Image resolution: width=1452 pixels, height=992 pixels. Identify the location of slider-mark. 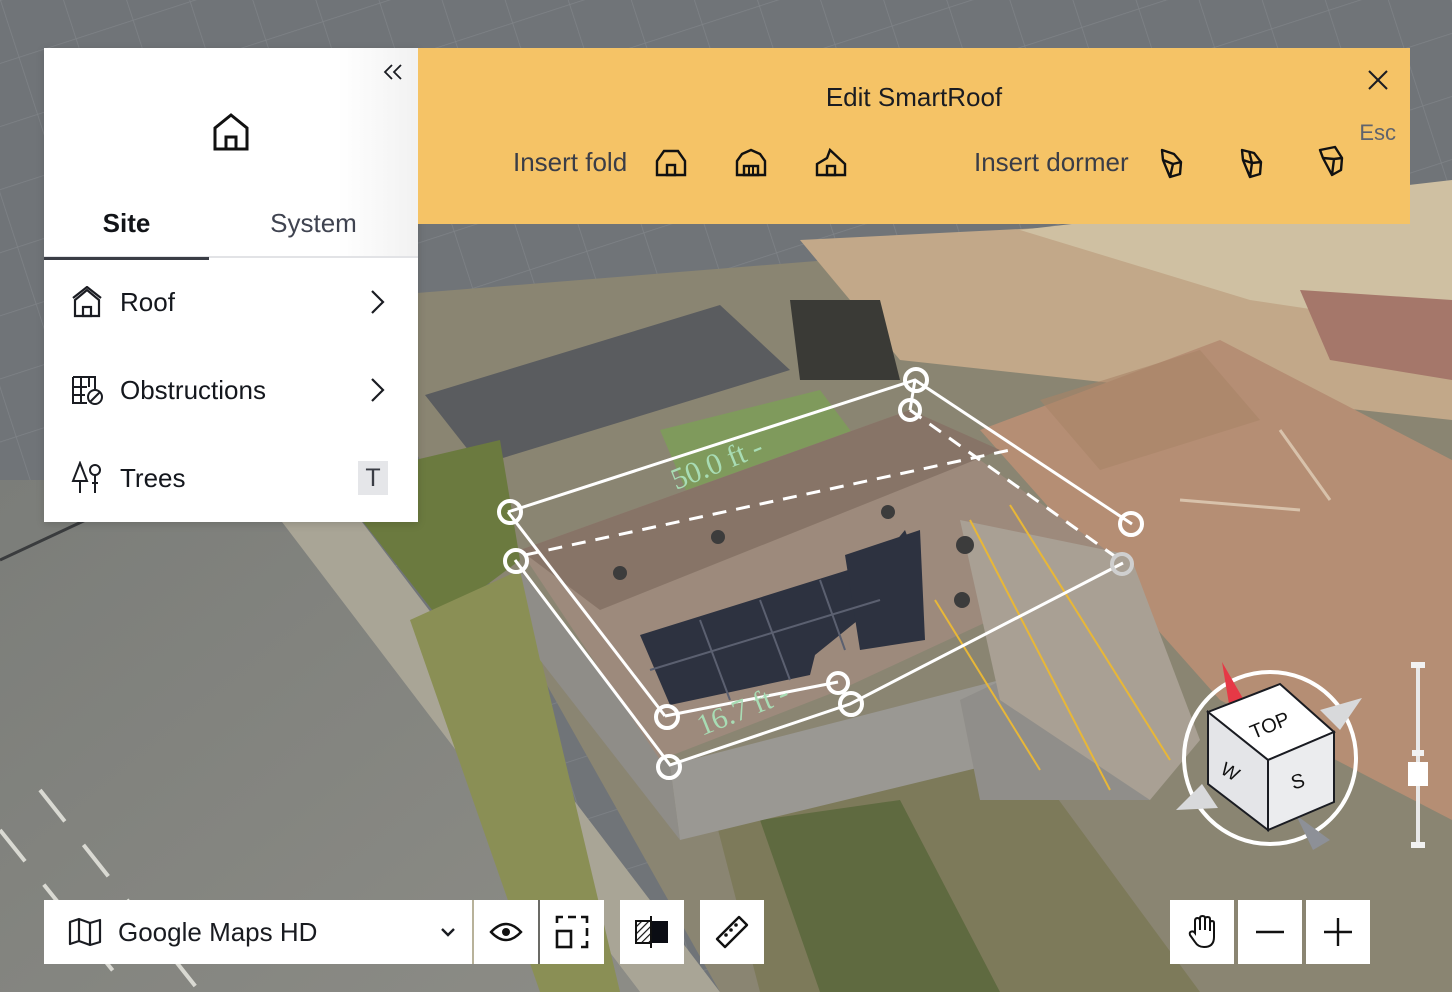
(1418, 753).